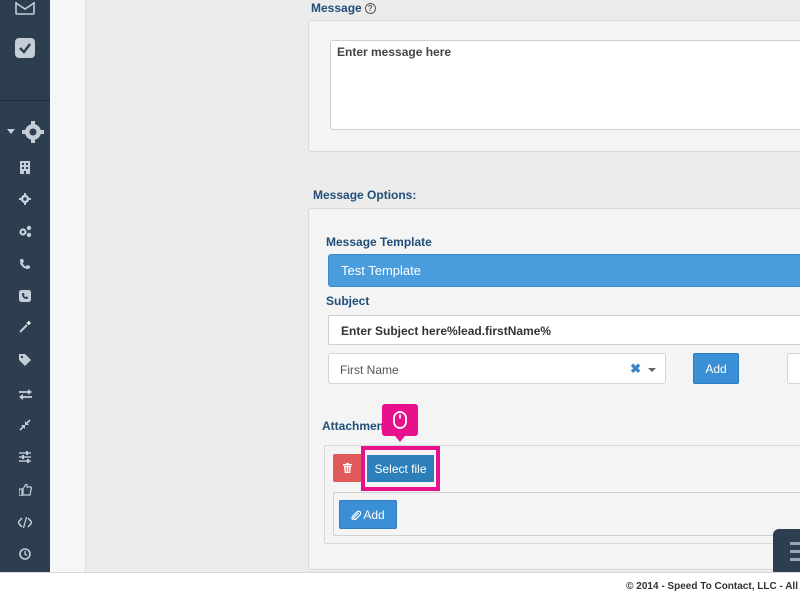  Describe the element at coordinates (25, 296) in the screenshot. I see `phone-square-icon` at that location.